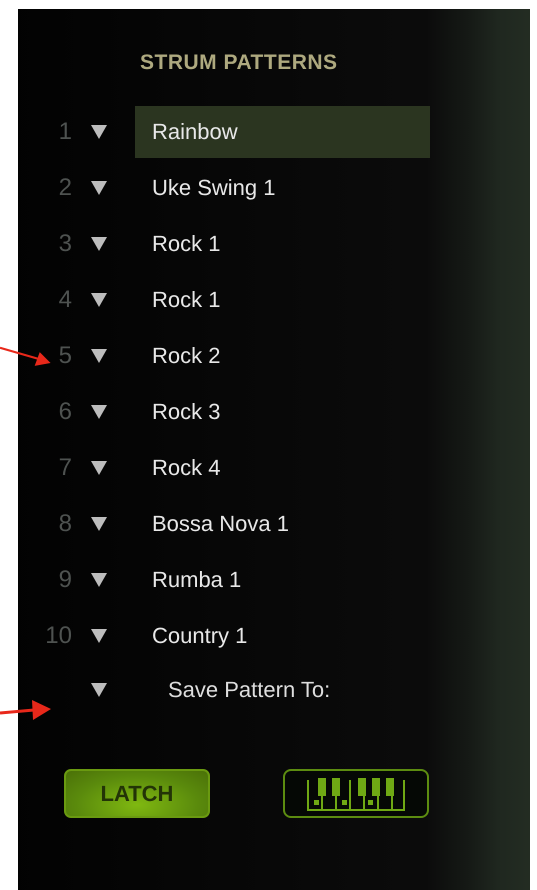  I want to click on pattern-item: Rock 4, so click(282, 468).